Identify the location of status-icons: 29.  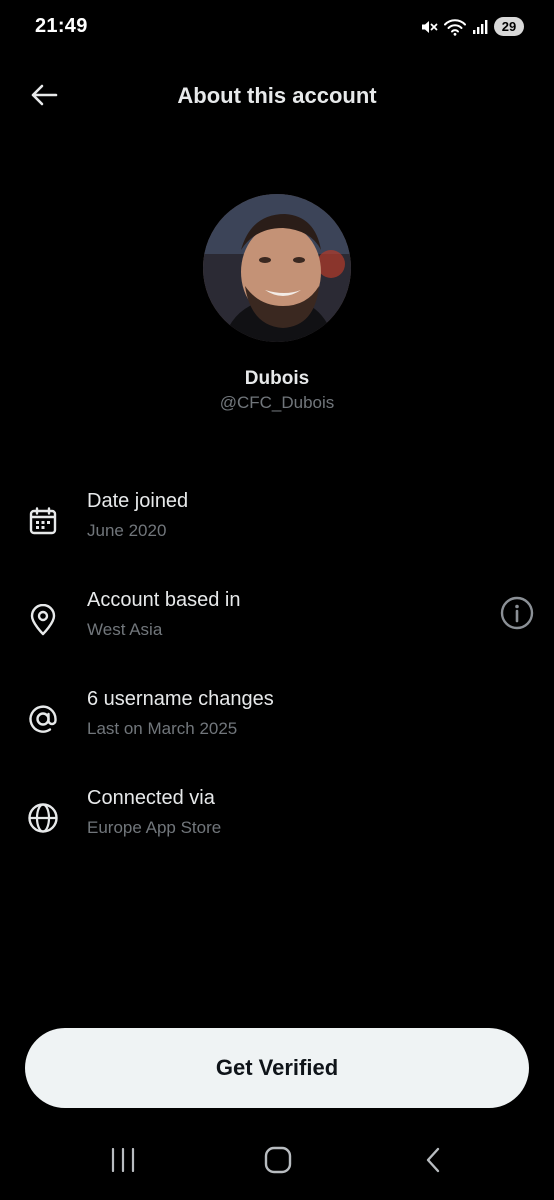
(472, 26).